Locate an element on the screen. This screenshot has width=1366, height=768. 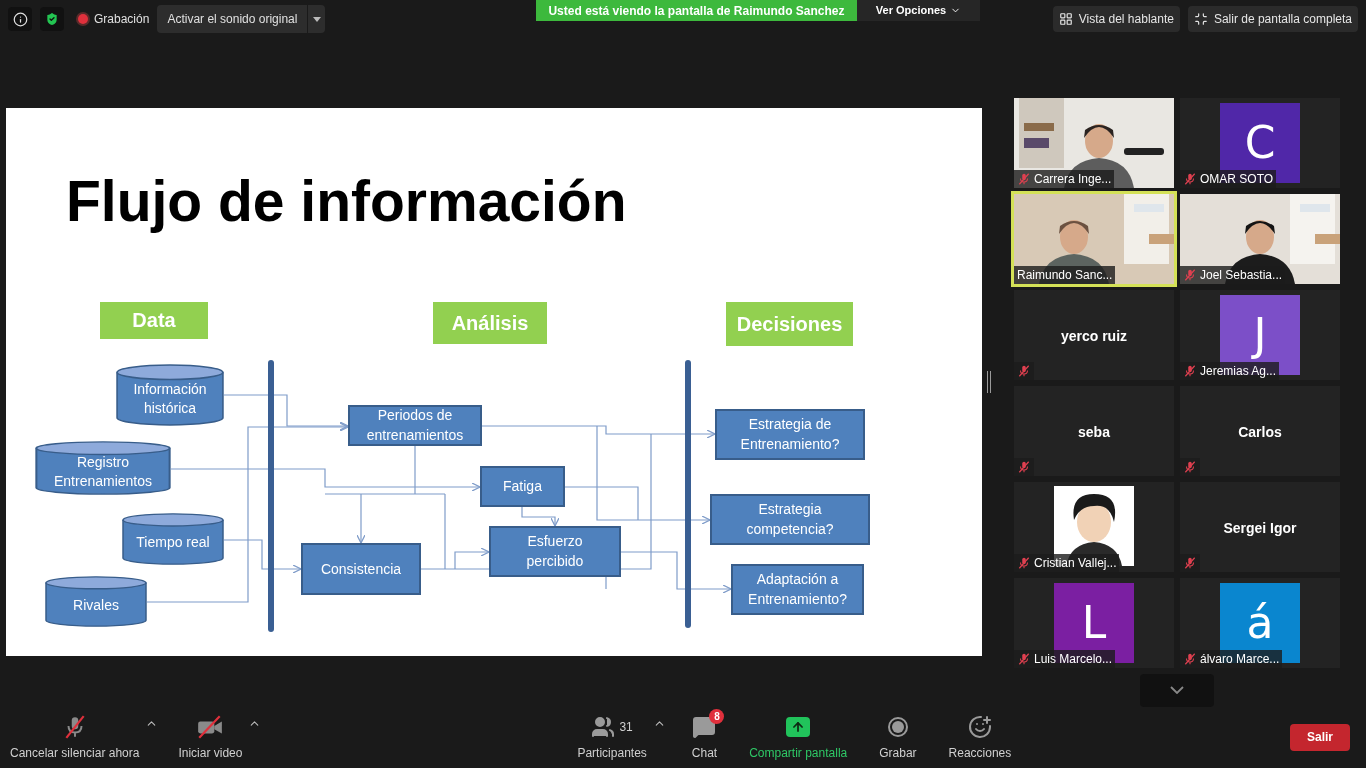
video-tile: seba is located at coordinates (1094, 430).